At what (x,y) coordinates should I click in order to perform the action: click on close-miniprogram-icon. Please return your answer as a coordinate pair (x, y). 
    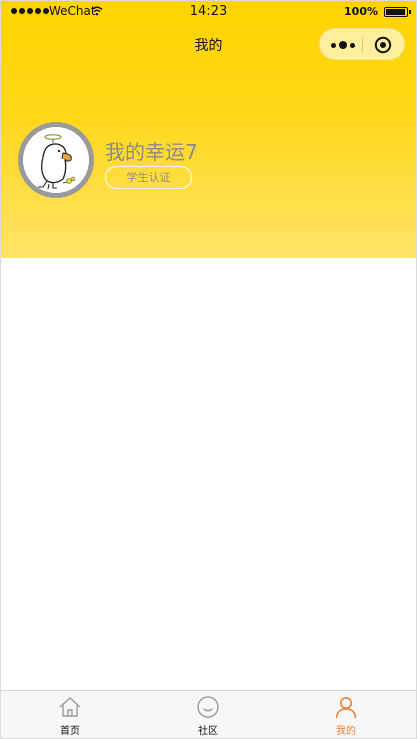
    Looking at the image, I should click on (383, 45).